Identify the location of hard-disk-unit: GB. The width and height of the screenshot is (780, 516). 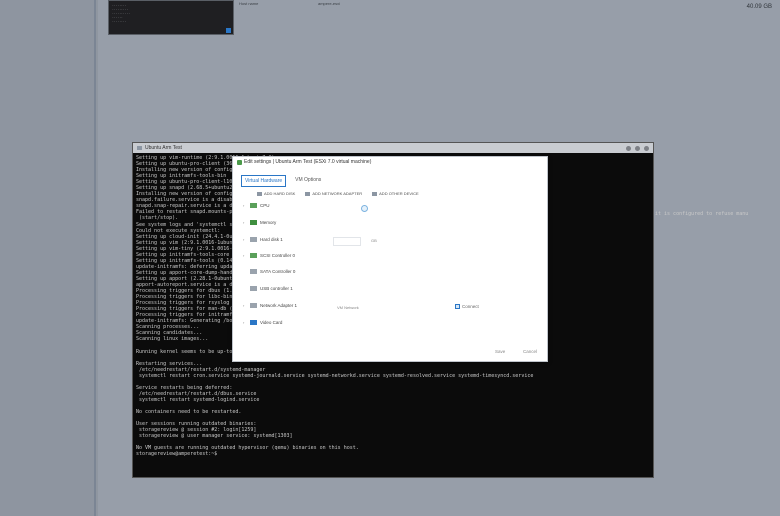
(374, 240).